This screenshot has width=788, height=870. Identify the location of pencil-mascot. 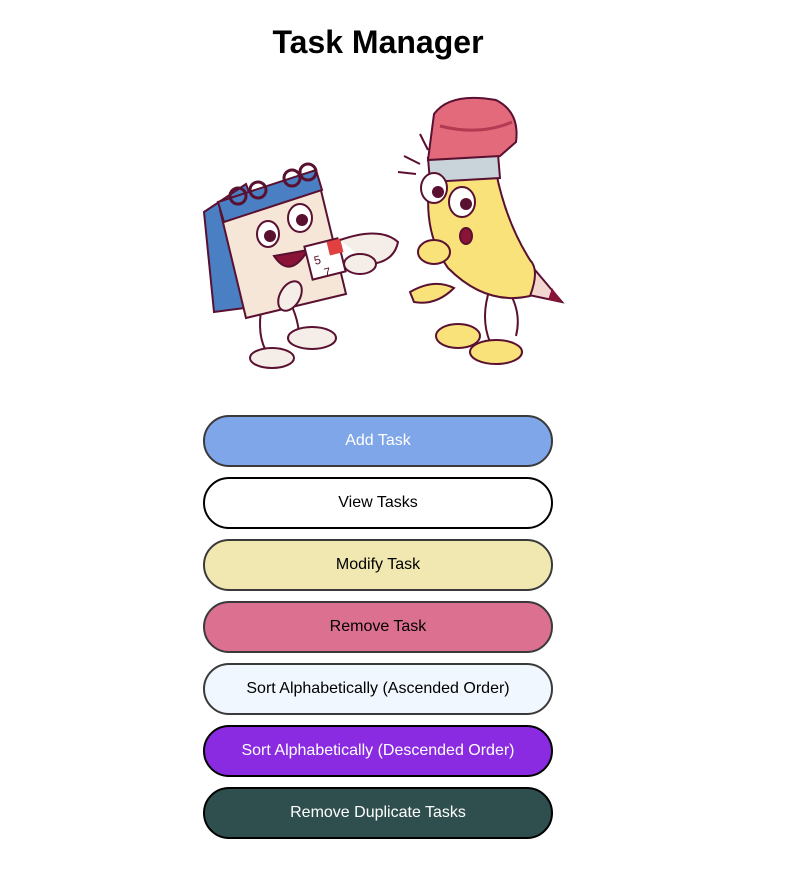
(481, 230).